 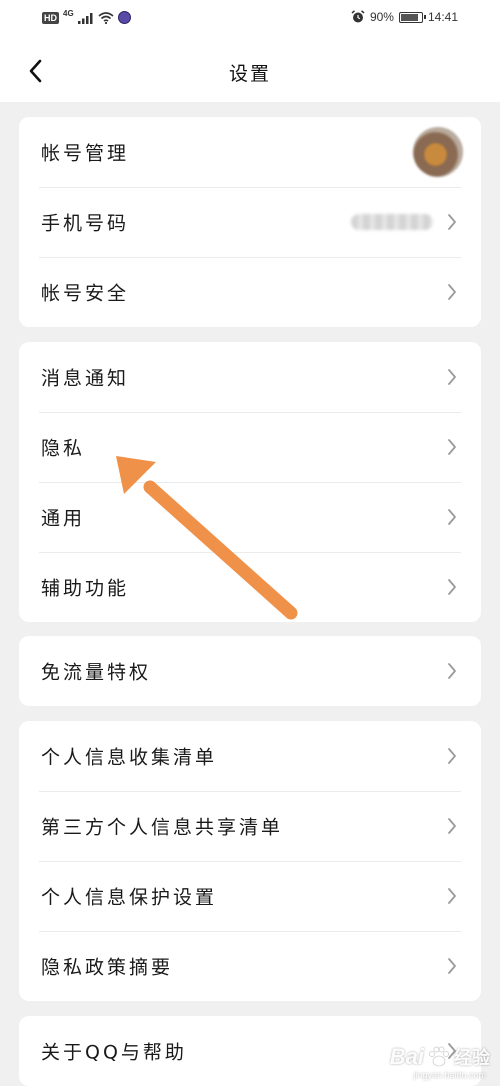 What do you see at coordinates (250, 377) in the screenshot?
I see `settings-row-message-notifications: 消息通知` at bounding box center [250, 377].